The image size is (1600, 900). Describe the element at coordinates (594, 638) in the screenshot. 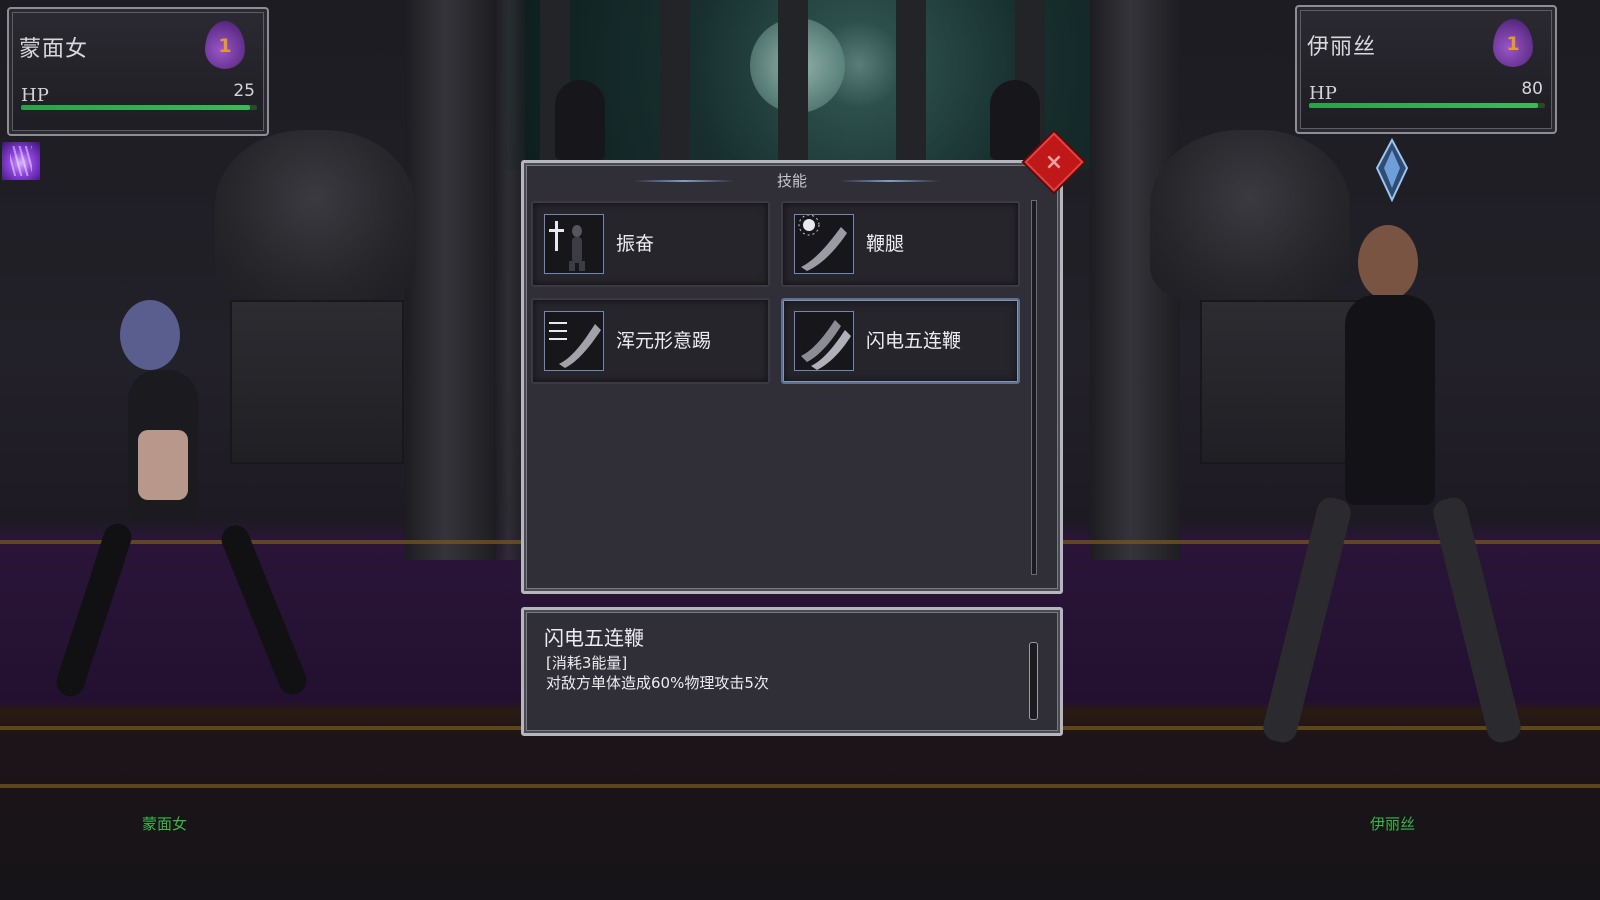

I see `skill-description-title: 闪电五连鞭` at that location.